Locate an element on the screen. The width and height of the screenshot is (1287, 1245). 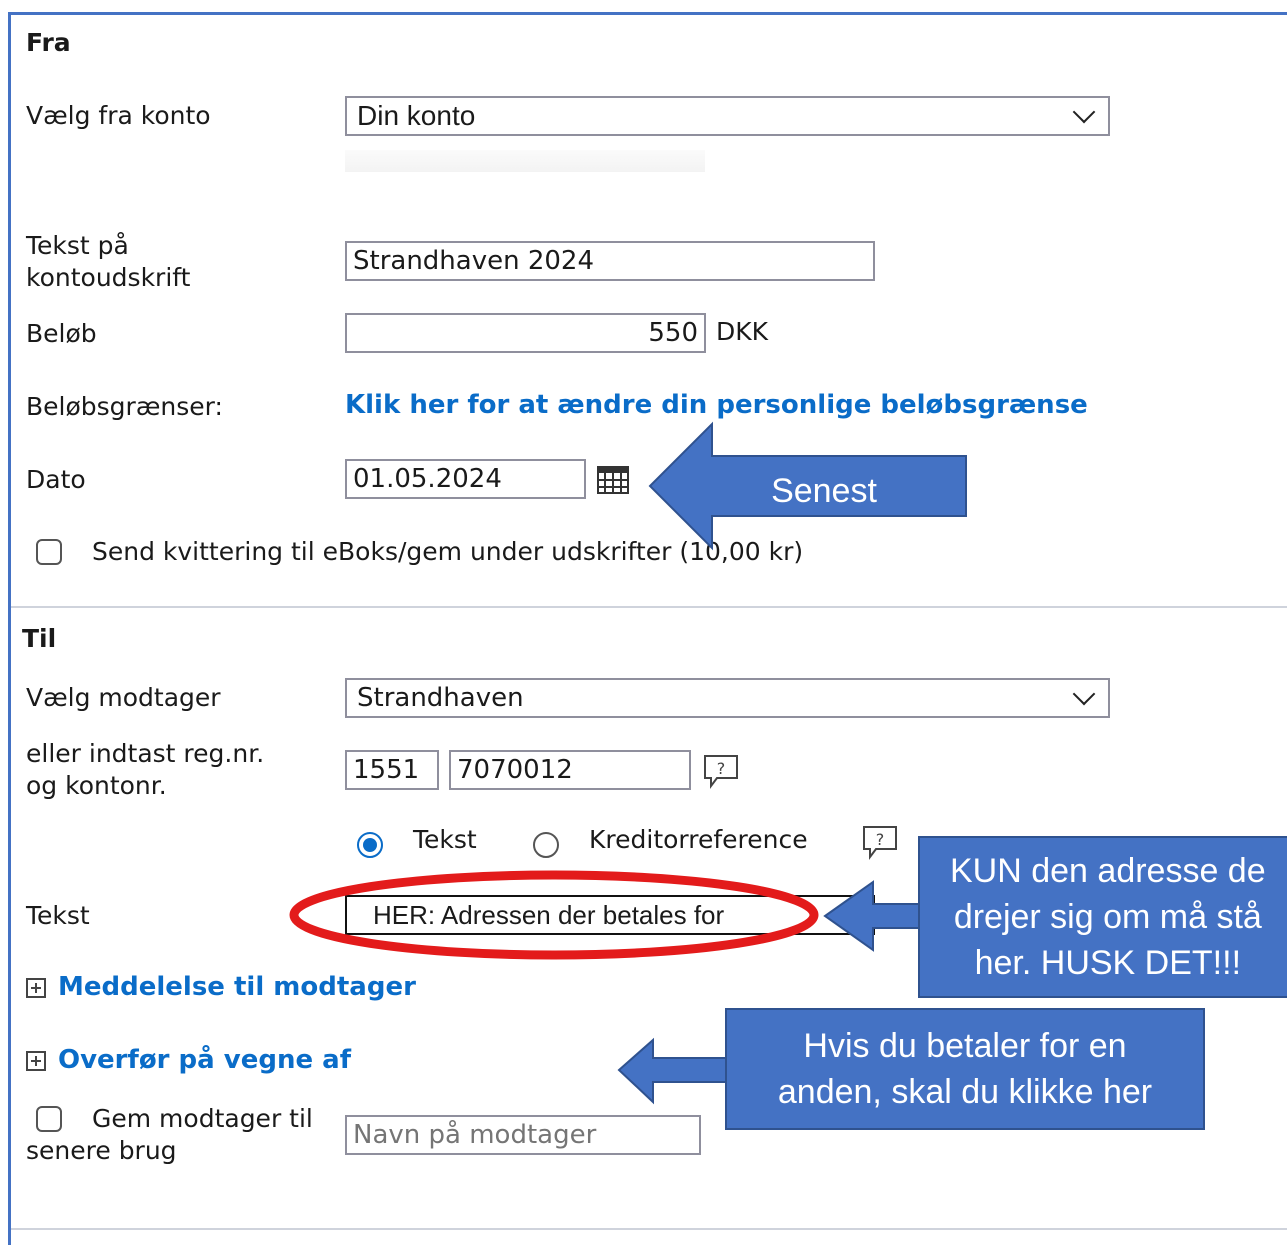
statement-text-input: Strandhaven 2024 is located at coordinates (610, 261).